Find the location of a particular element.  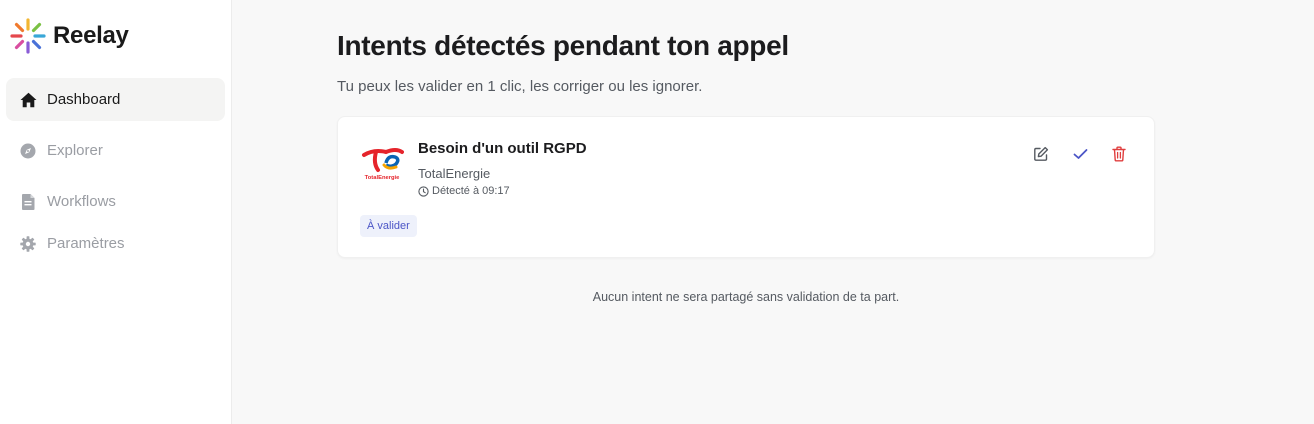

detected-time: Détecté à 09:17 is located at coordinates (464, 191).